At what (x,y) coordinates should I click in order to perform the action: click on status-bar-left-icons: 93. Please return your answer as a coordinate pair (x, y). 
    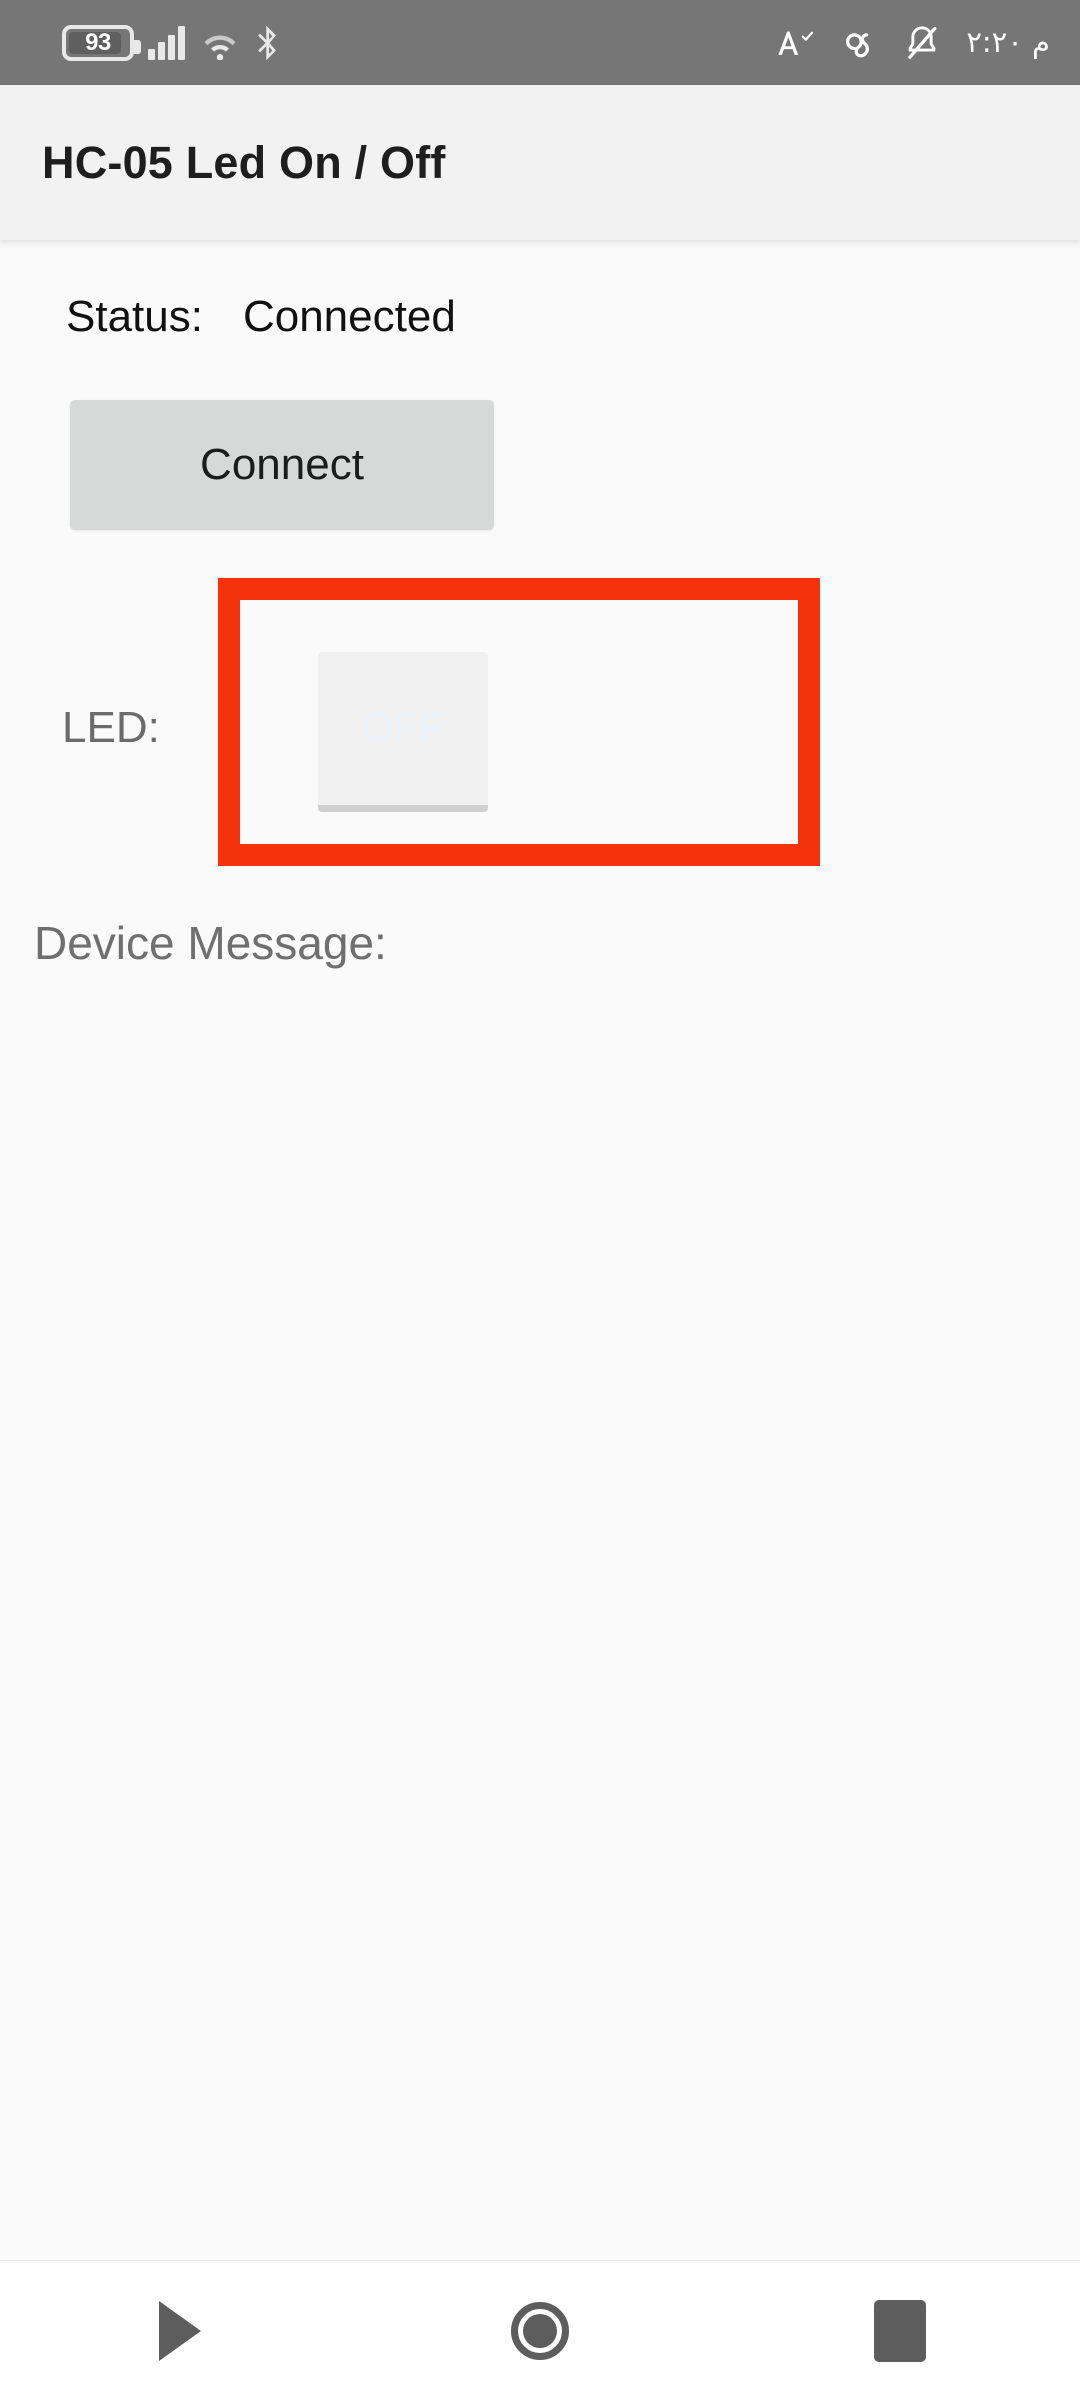
    Looking at the image, I should click on (171, 43).